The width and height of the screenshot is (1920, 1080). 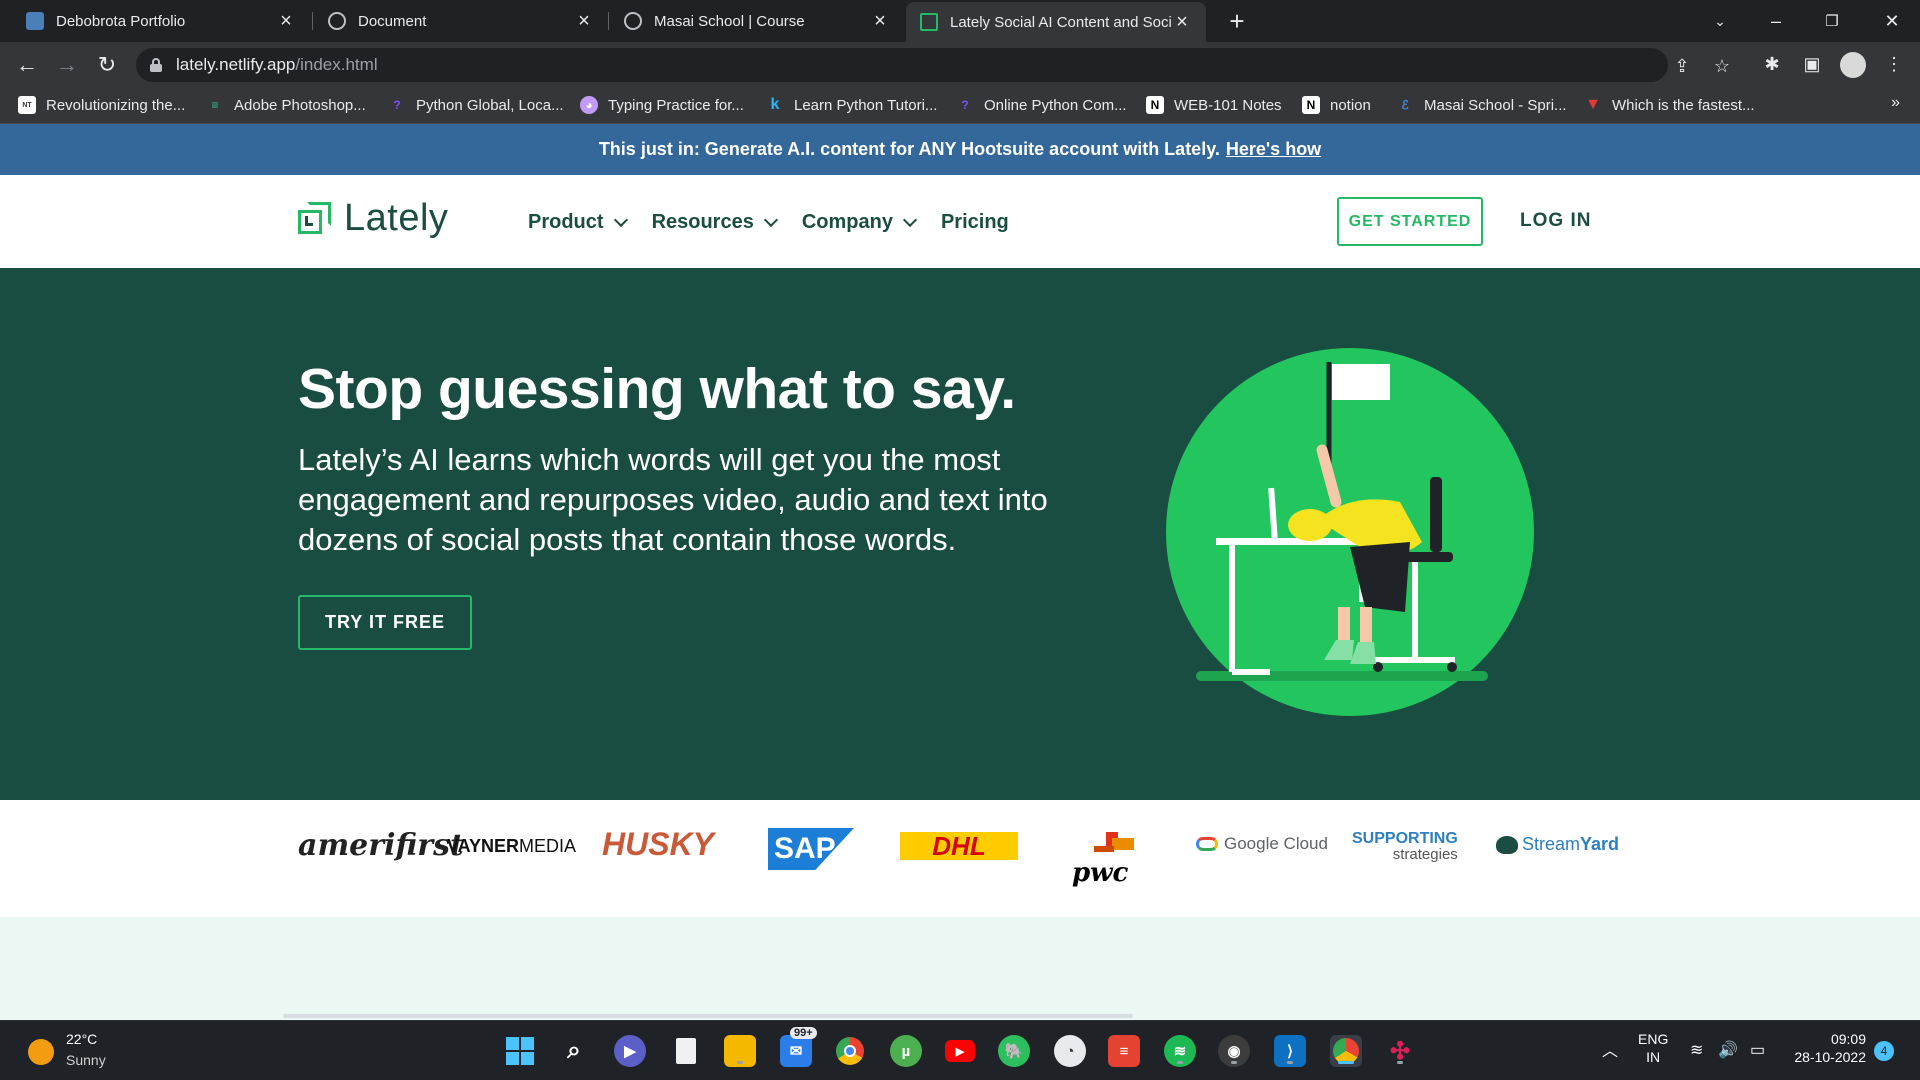 What do you see at coordinates (107, 65) in the screenshot?
I see `reload-icon: ↻` at bounding box center [107, 65].